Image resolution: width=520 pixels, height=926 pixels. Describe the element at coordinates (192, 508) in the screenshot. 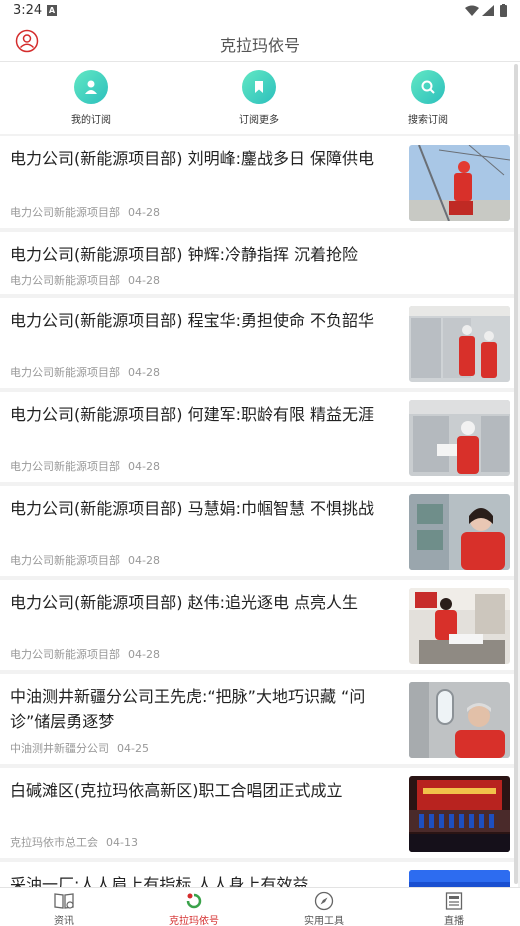

I see `article-title: 电力公司(新能源项目部) 马慧娟:巾帼智慧 不惧挑战` at that location.